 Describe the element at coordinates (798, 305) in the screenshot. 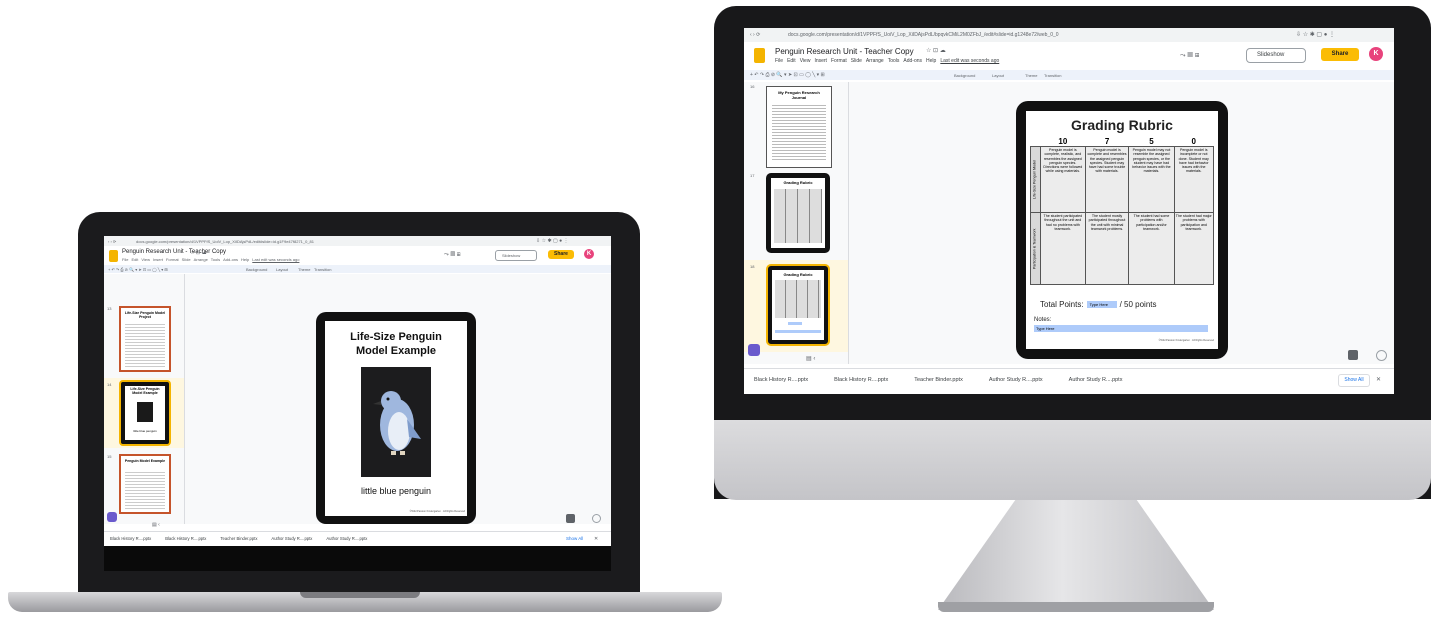

I see `thumbnail-18: Grading Rubric` at that location.